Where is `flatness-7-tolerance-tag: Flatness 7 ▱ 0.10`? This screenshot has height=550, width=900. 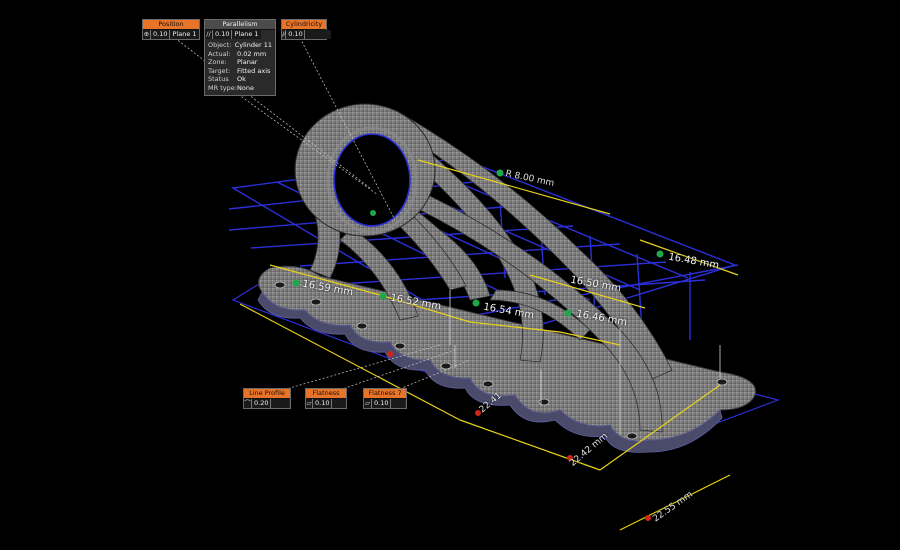 flatness-7-tolerance-tag: Flatness 7 ▱ 0.10 is located at coordinates (385, 398).